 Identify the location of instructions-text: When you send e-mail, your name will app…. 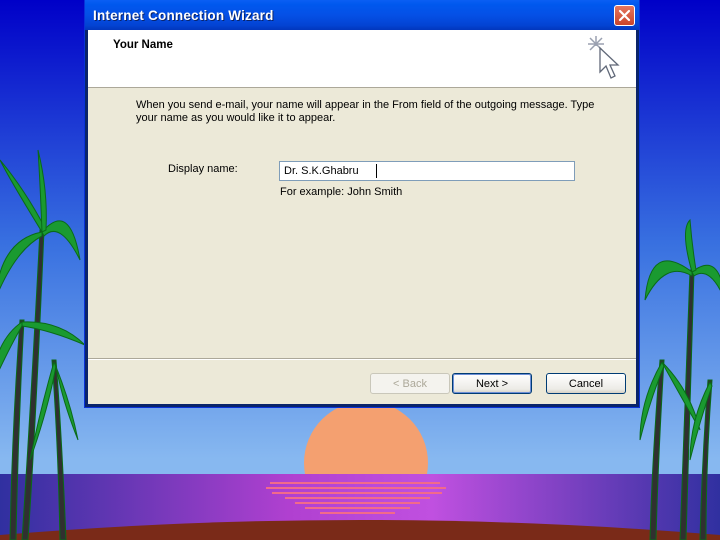
(365, 111).